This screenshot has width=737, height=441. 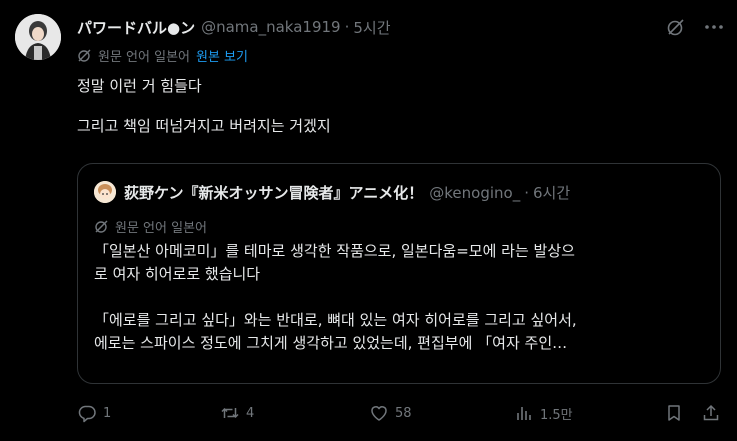 I want to click on action-bar: 1 4 58 1.5만, so click(x=399, y=413).